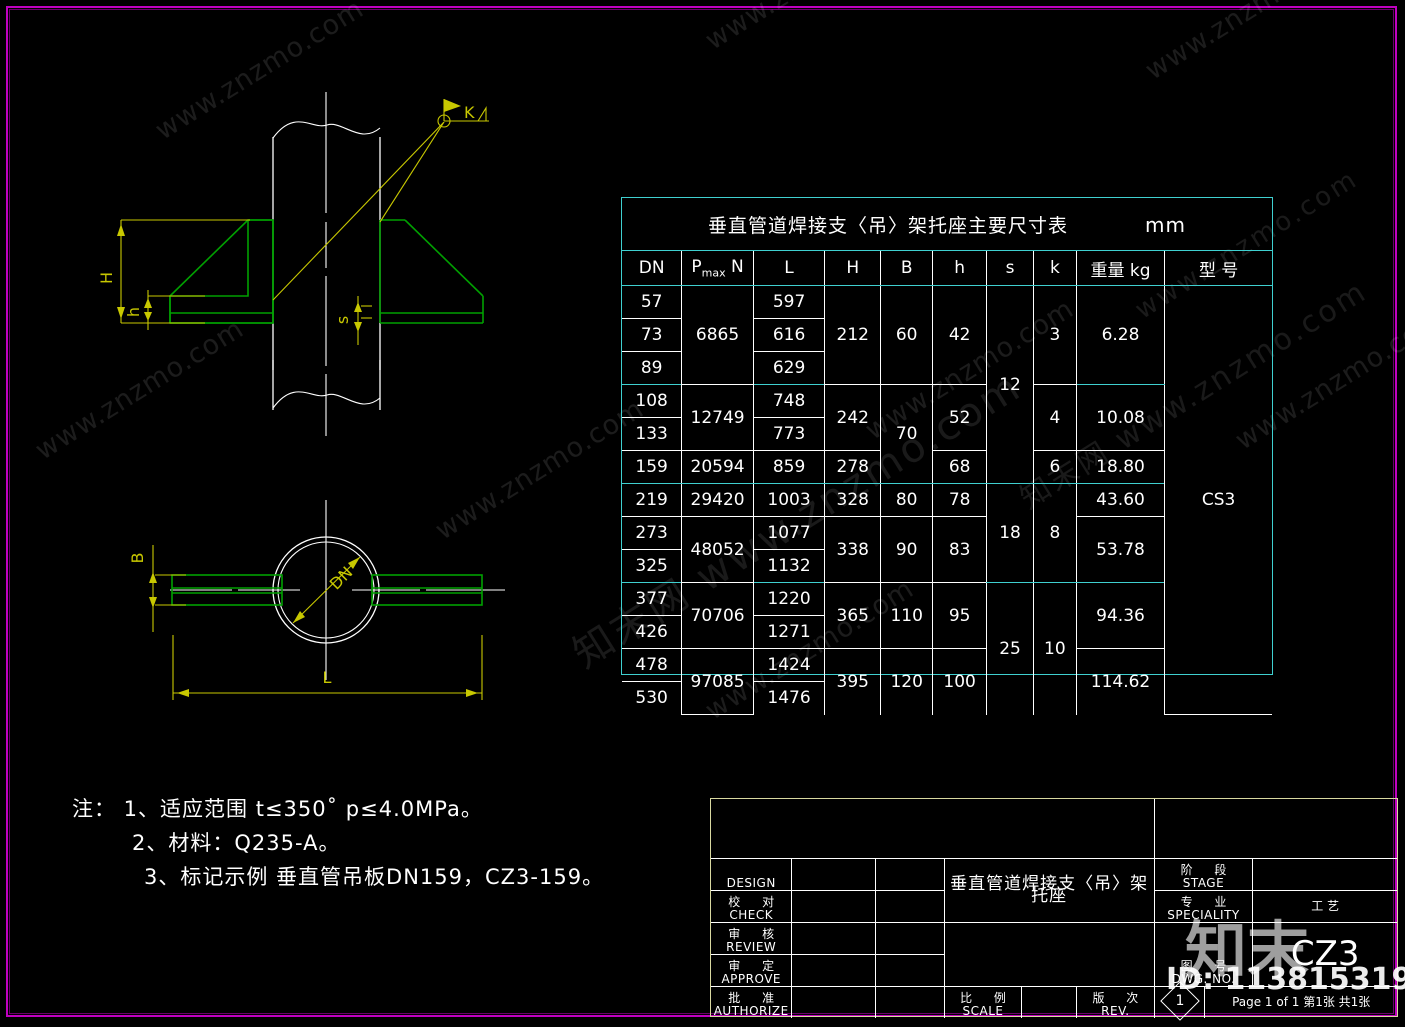 Image resolution: width=1405 pixels, height=1027 pixels. What do you see at coordinates (717, 615) in the screenshot?
I see `table-cell-pmax: 70706` at bounding box center [717, 615].